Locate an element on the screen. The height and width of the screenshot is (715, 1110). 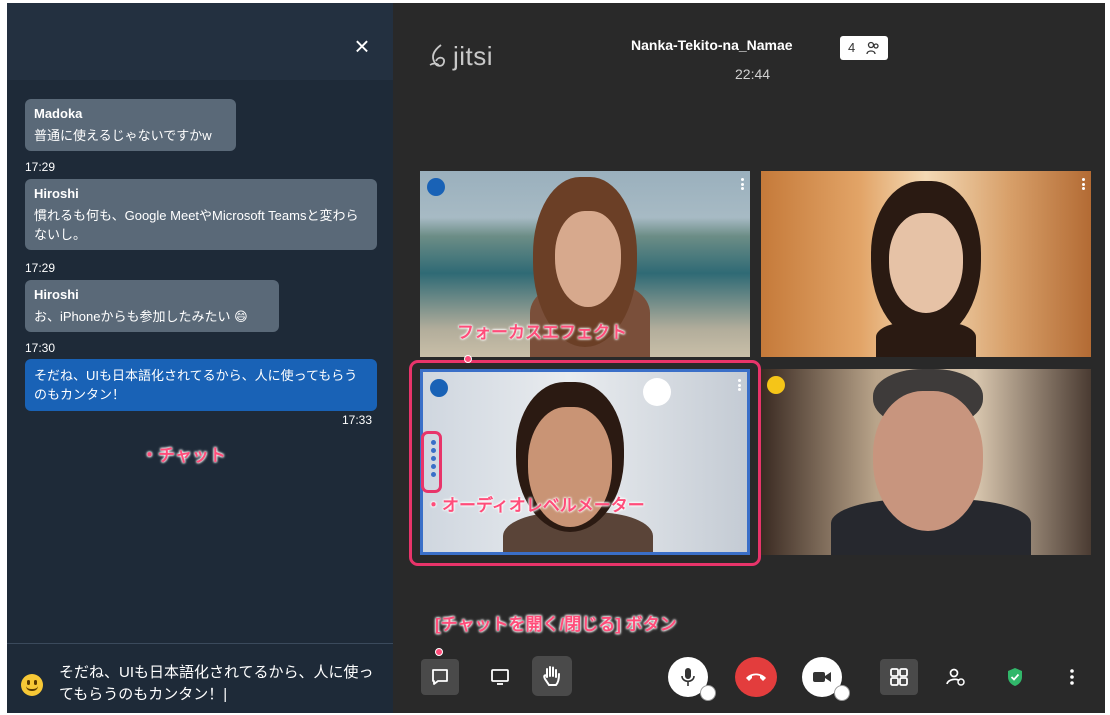
close-chat-button: × is located at coordinates (362, 46).